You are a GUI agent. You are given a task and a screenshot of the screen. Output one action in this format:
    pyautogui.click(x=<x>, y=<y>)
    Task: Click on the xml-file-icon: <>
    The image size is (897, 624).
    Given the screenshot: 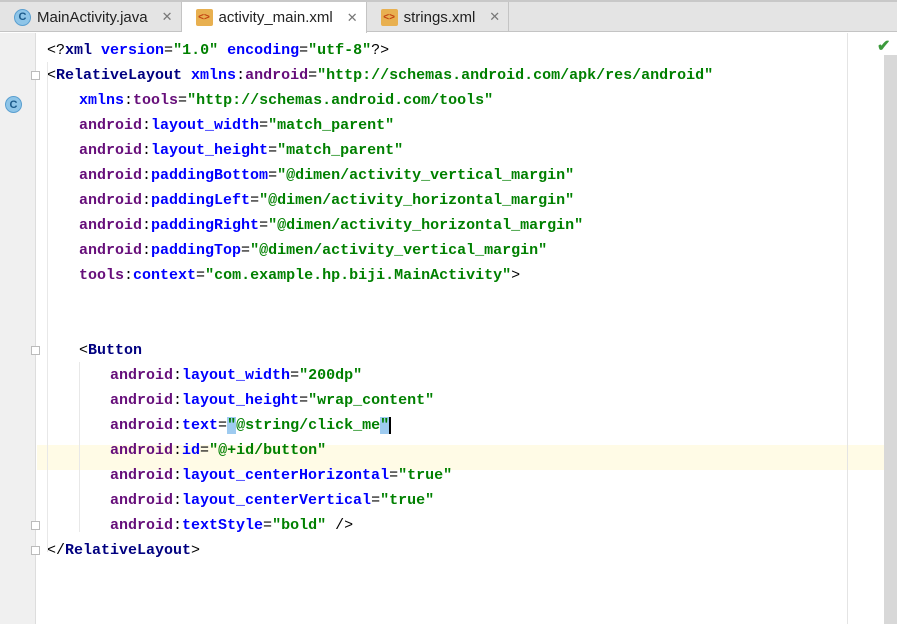 What is the action you would take?
    pyautogui.click(x=204, y=17)
    